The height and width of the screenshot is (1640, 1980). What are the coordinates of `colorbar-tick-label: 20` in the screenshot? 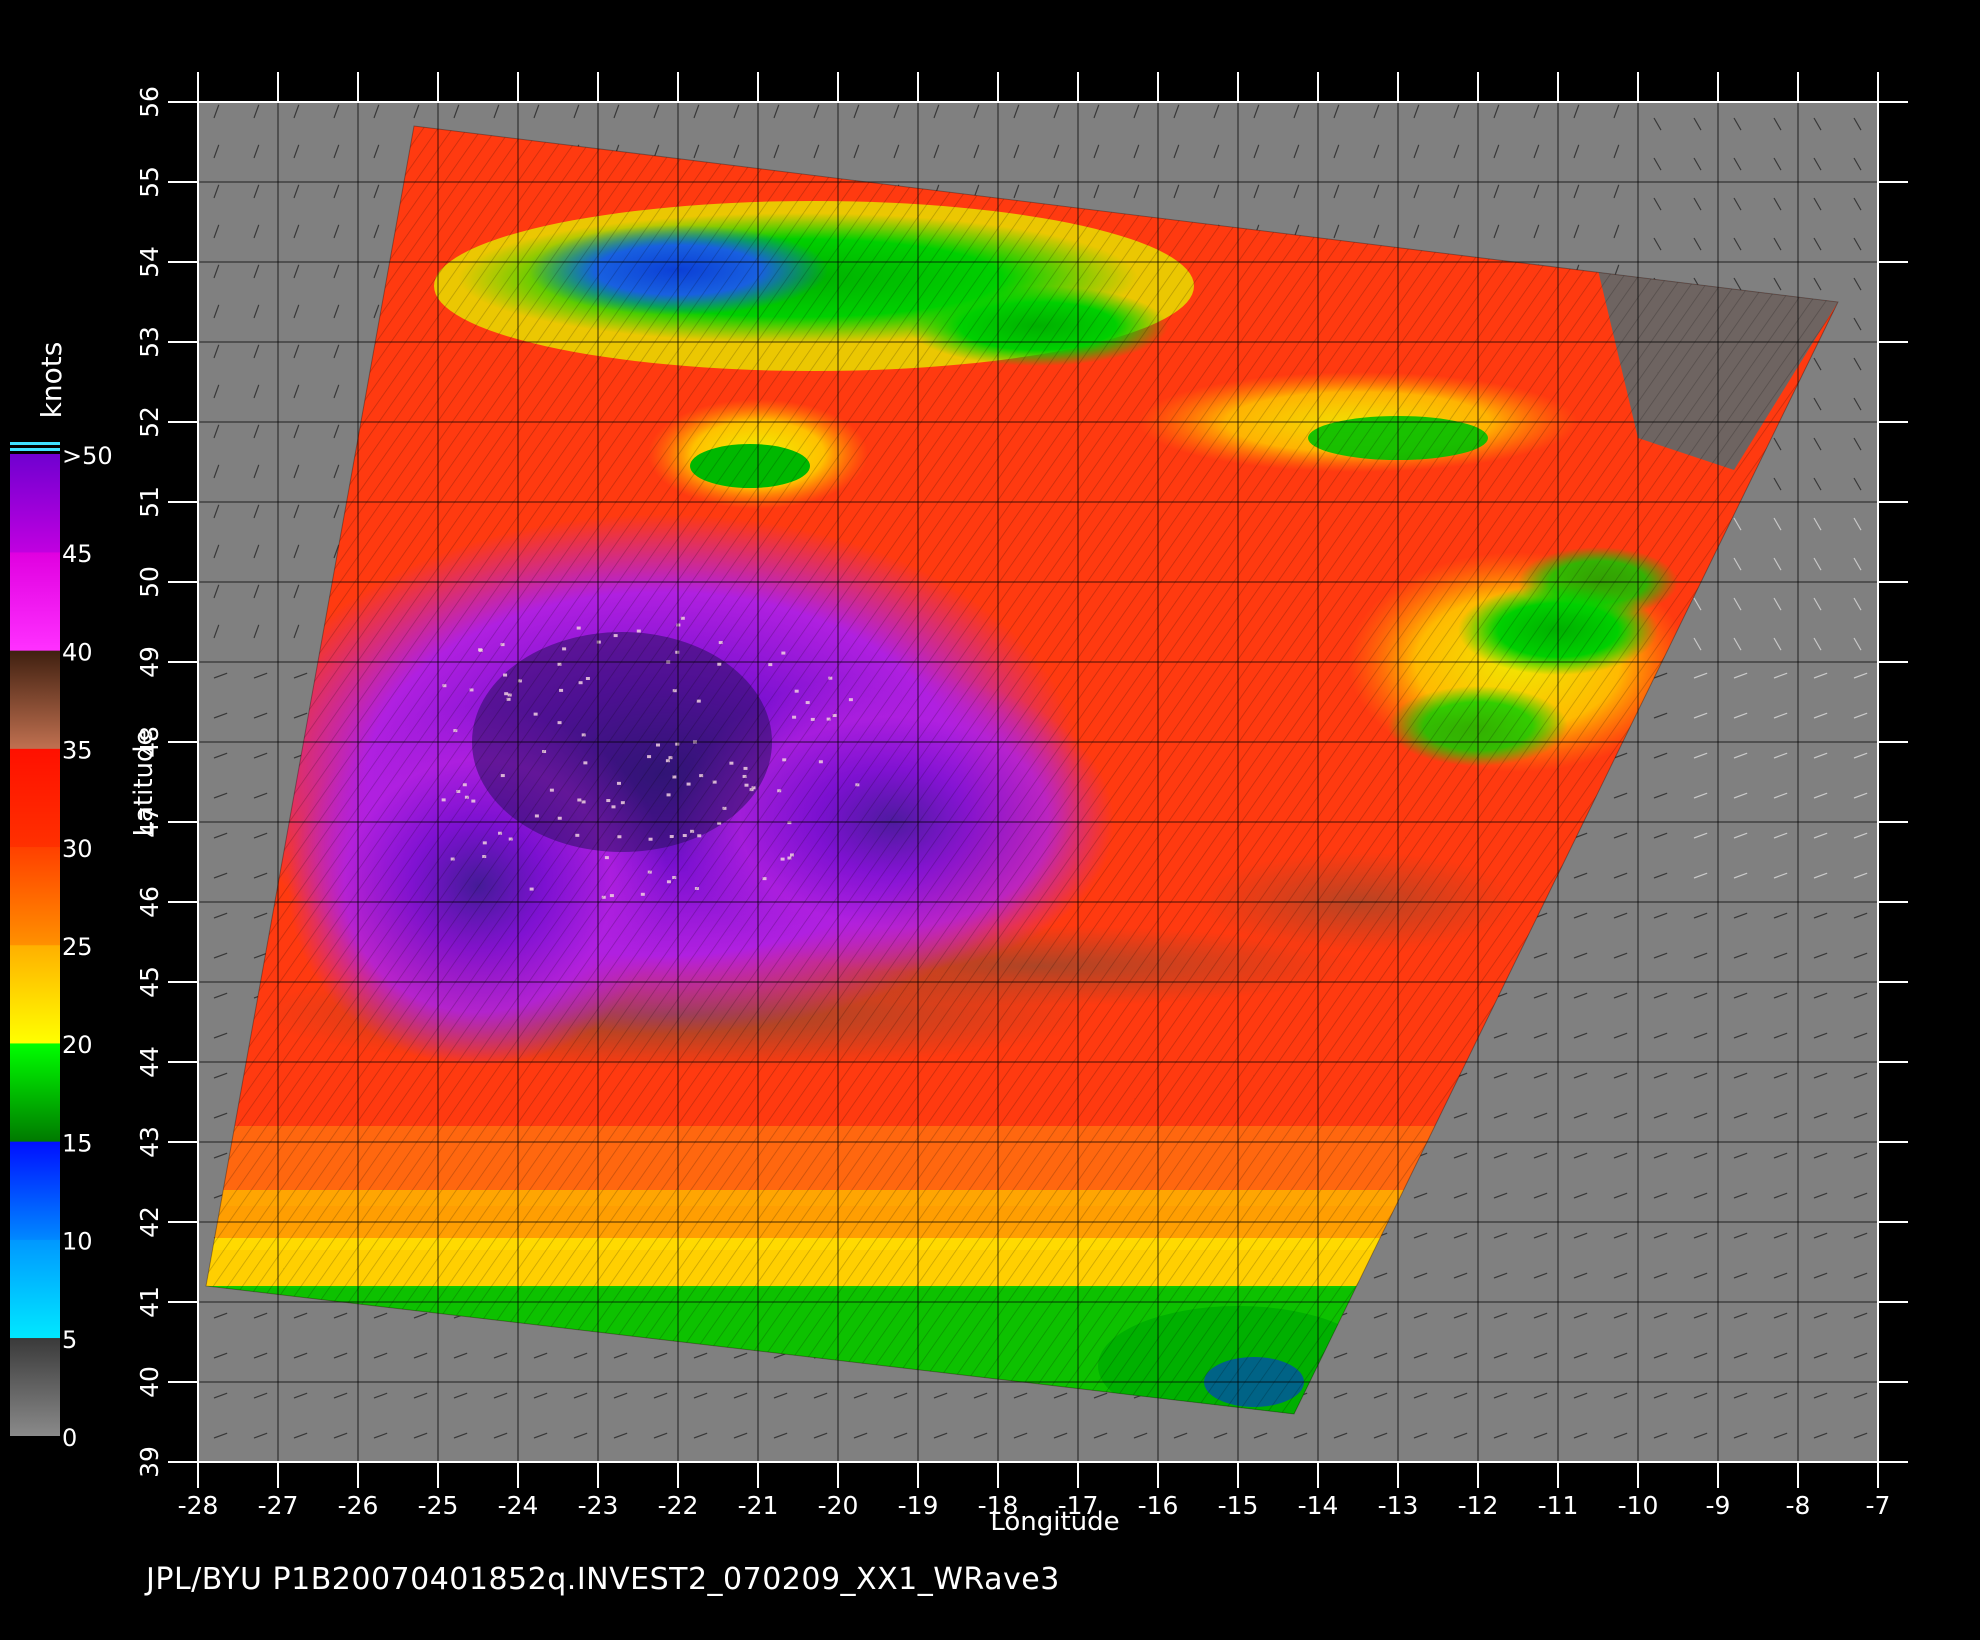 It's located at (77, 1045).